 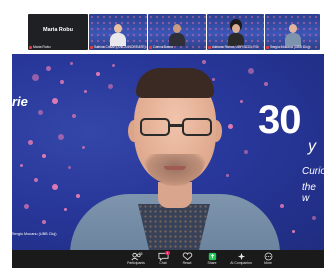 I want to click on thumbnail-display-name: Maria Robu, so click(x=58, y=30).